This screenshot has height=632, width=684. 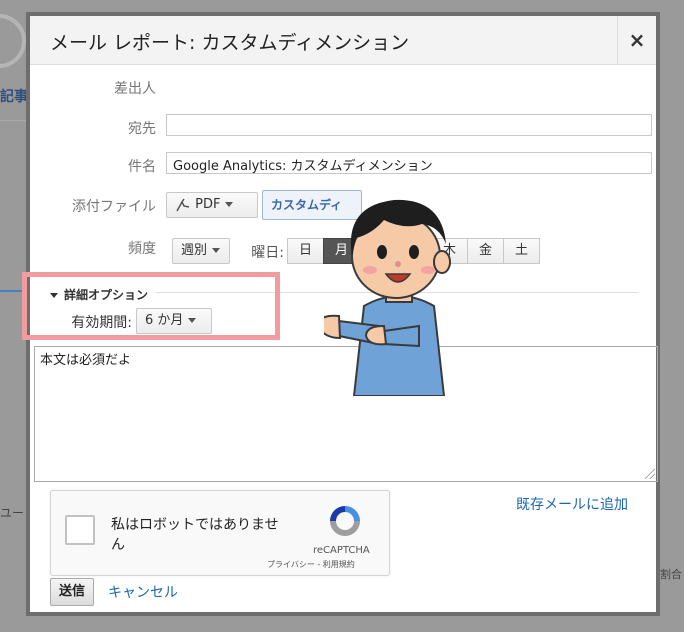 What do you see at coordinates (12, 513) in the screenshot?
I see `background-text: ユー` at bounding box center [12, 513].